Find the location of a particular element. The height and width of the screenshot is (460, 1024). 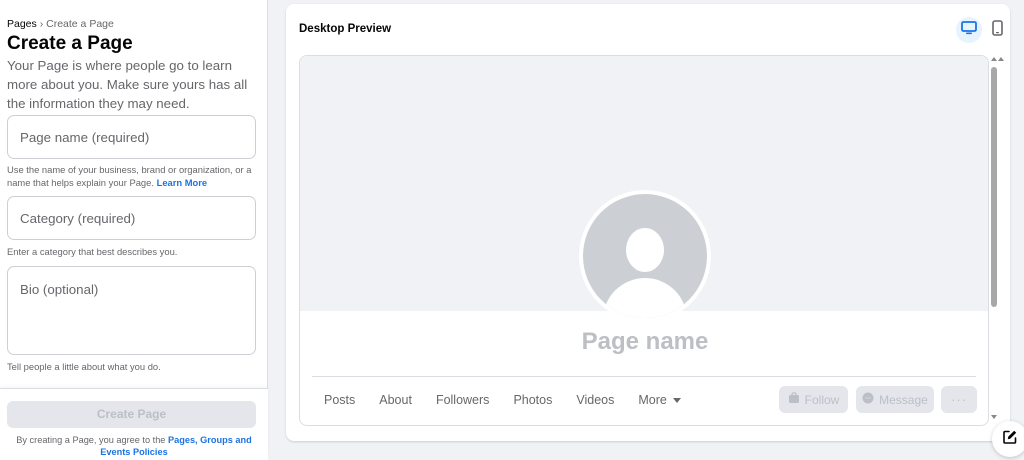

desktop-icon is located at coordinates (969, 30).